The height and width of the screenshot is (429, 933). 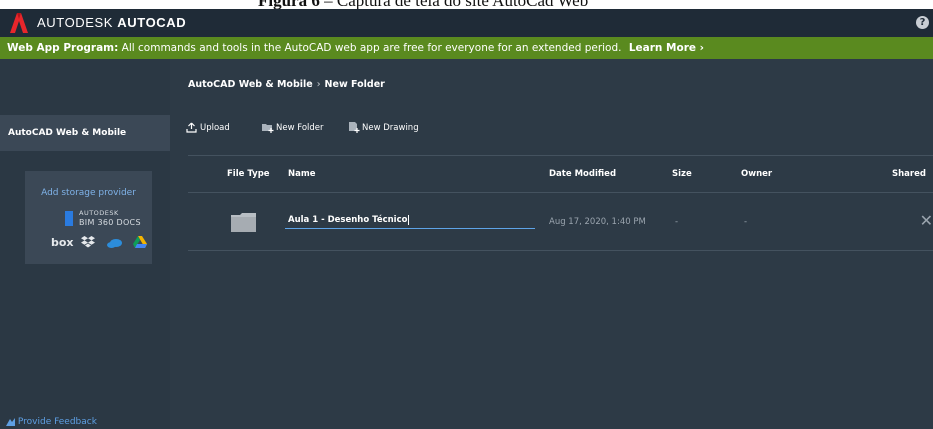 I want to click on column-header-shared: Shared, so click(x=909, y=174).